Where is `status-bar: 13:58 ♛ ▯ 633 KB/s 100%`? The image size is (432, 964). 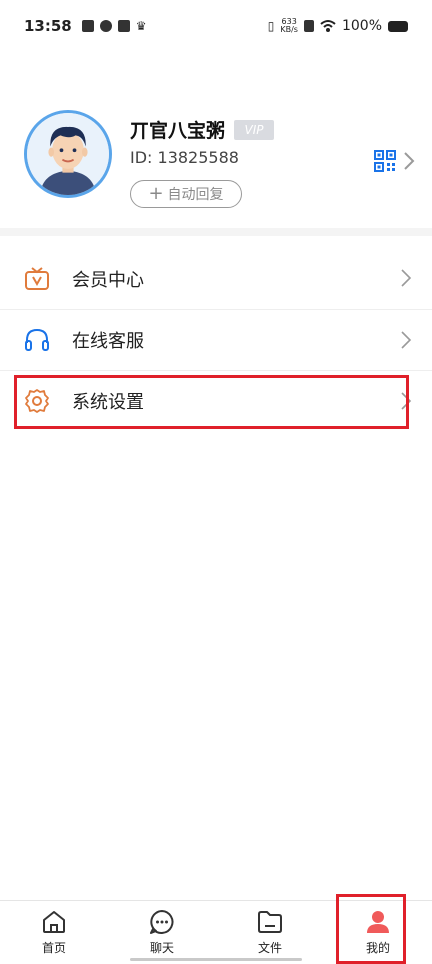 status-bar: 13:58 ♛ ▯ 633 KB/s 100% is located at coordinates (216, 26).